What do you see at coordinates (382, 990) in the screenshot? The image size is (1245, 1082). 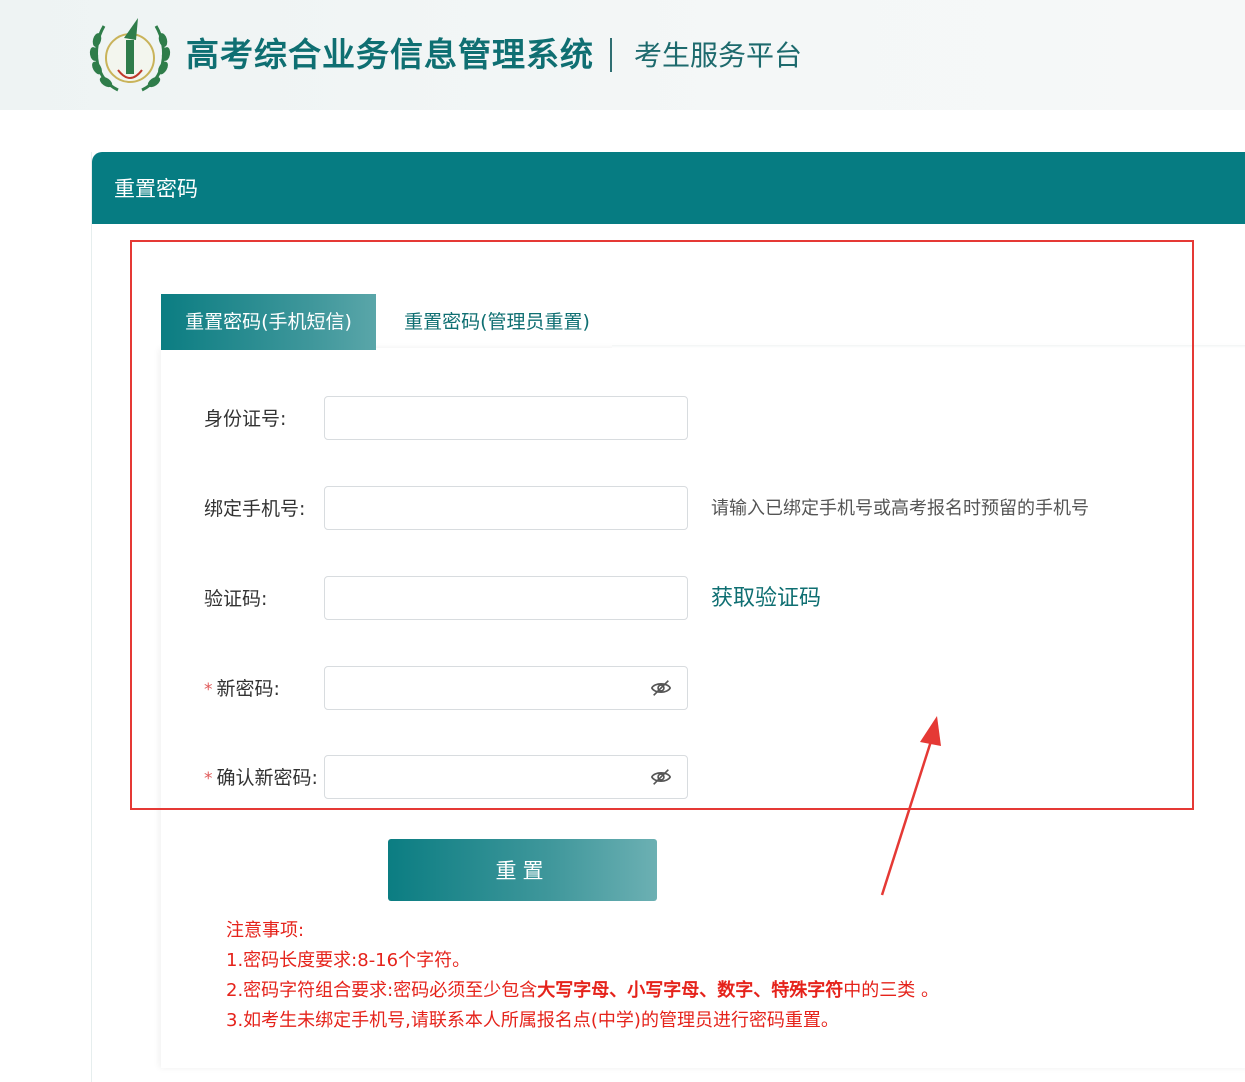 I see `note-item-2-prefix: 2.密码字符组合要求:密码必须至少包含` at bounding box center [382, 990].